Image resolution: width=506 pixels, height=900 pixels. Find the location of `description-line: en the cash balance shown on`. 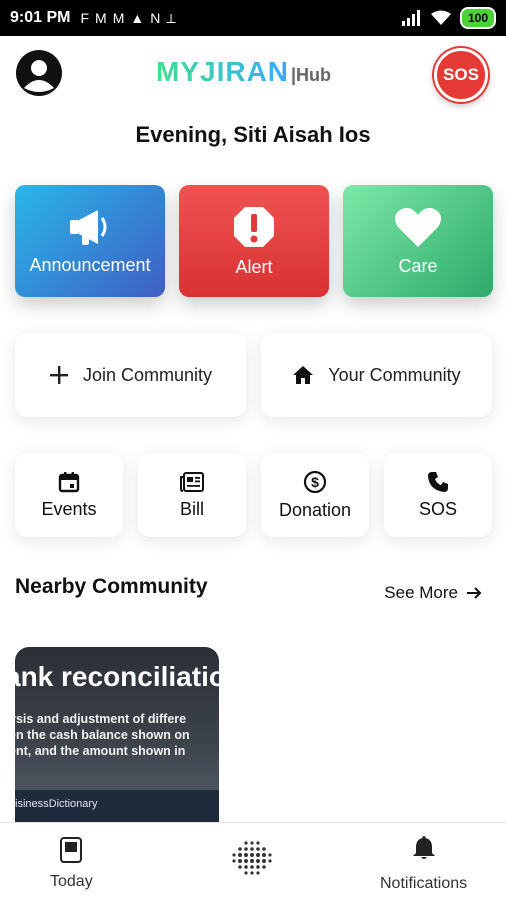

description-line: en the cash balance shown on is located at coordinates (102, 735).